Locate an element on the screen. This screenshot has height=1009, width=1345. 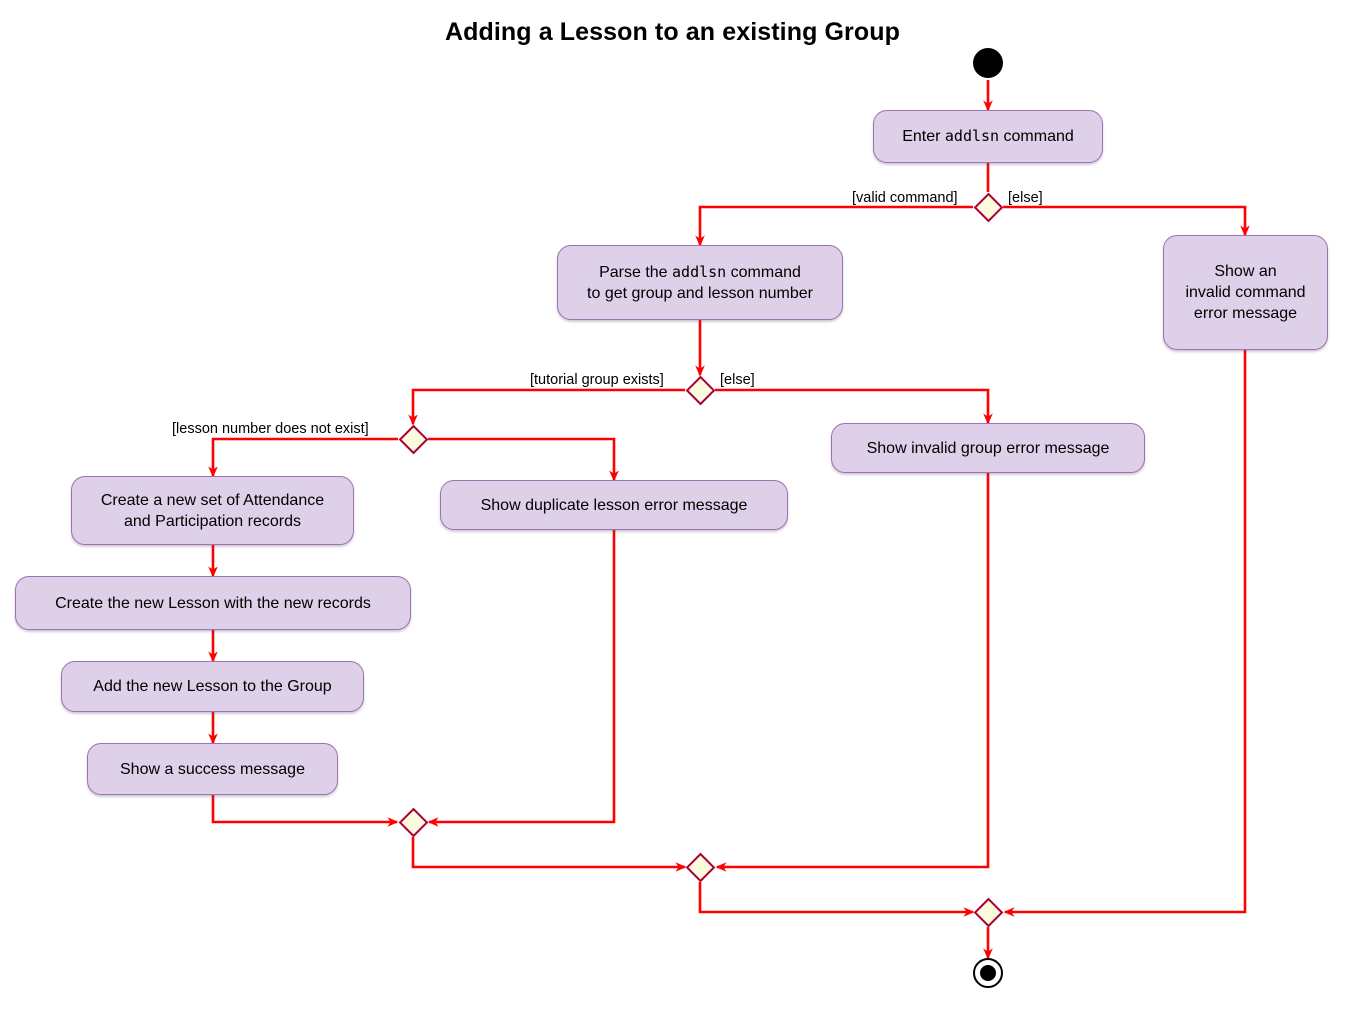
text-segment: Enter is located at coordinates (923, 136).